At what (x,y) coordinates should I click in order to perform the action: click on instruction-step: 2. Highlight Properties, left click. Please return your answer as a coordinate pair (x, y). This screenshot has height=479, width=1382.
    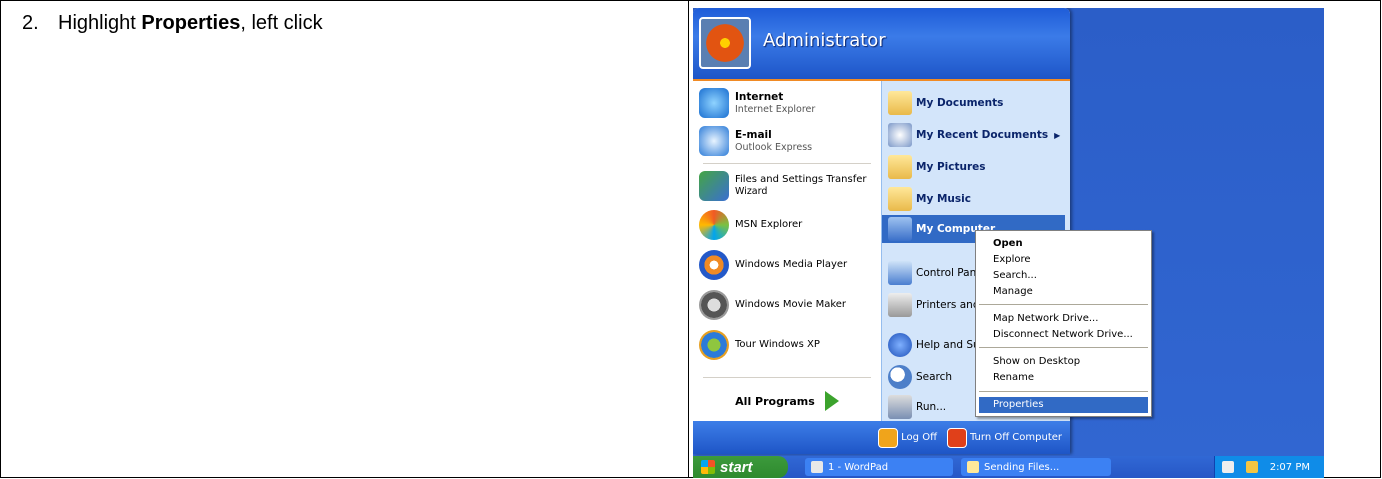
    Looking at the image, I should click on (172, 23).